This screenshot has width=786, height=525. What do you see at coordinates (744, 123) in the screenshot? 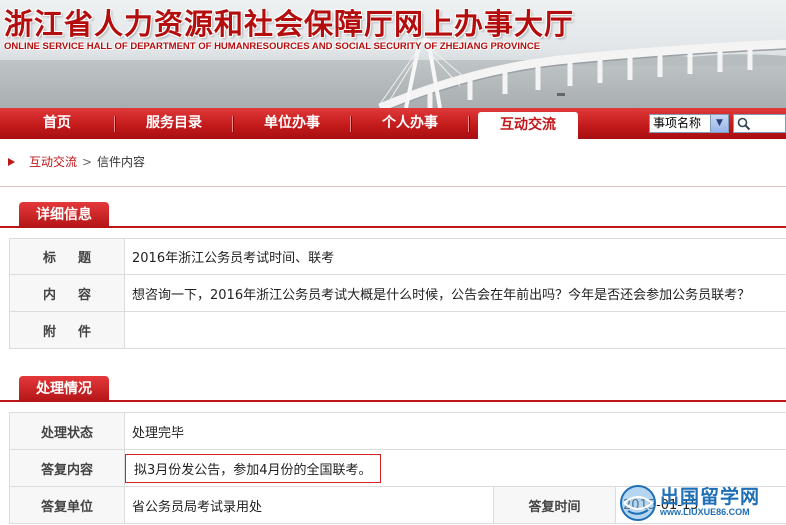
I see `search-icon` at bounding box center [744, 123].